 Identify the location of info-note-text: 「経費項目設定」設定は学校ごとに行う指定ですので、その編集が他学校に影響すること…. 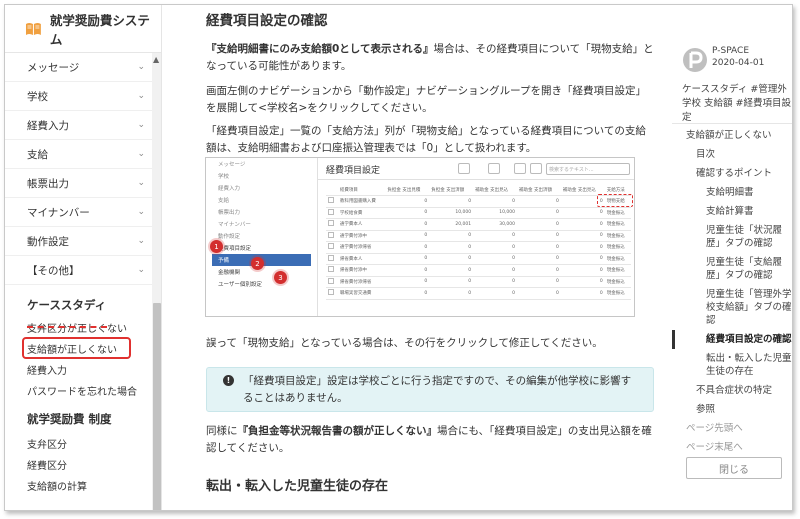
(437, 389).